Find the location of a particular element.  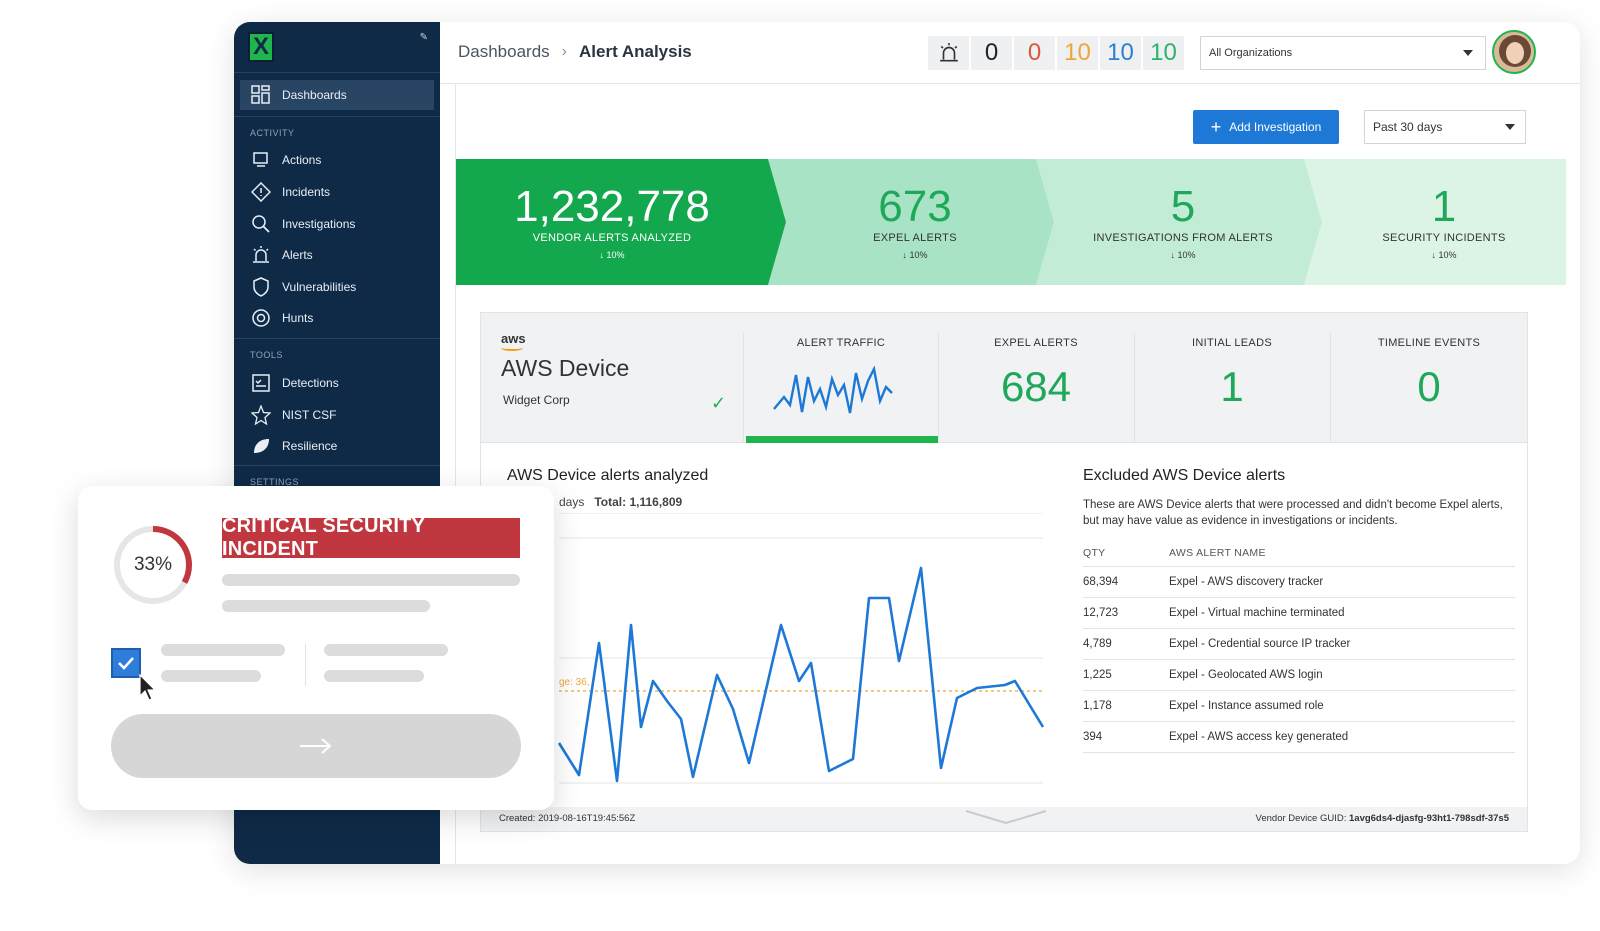

table-row: 394 Expel - AWS access key generated is located at coordinates (1299, 737).